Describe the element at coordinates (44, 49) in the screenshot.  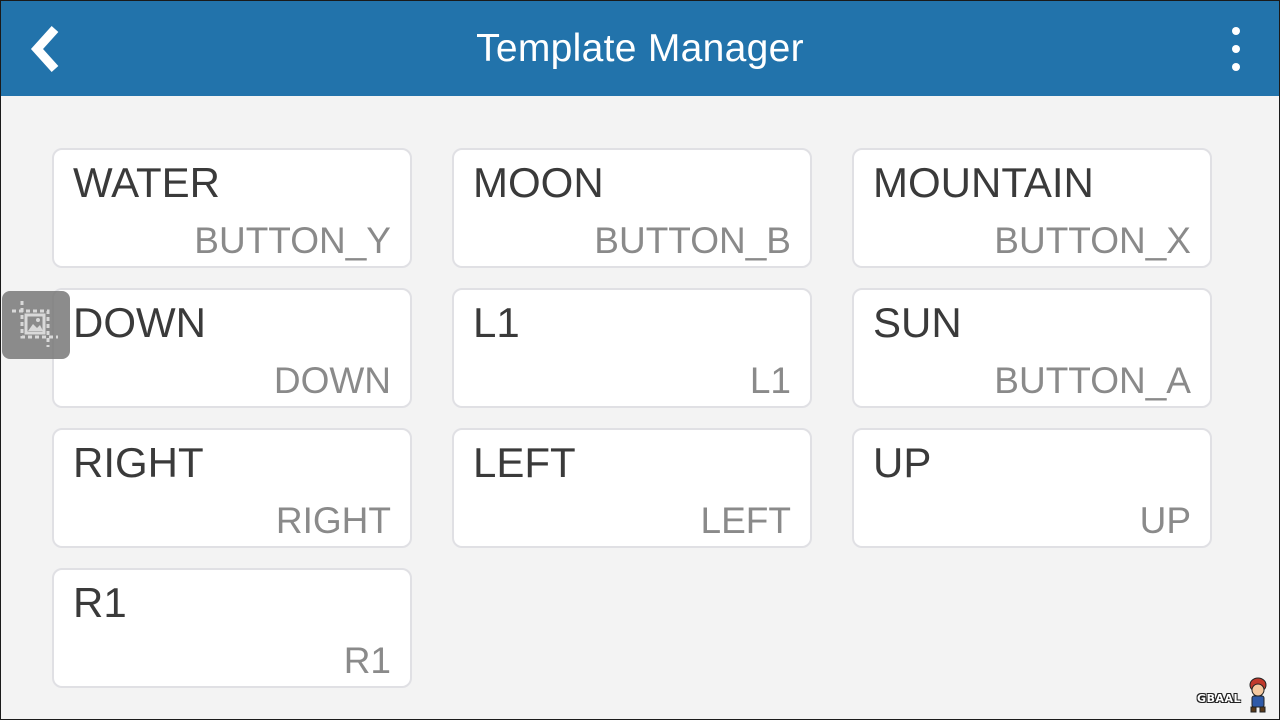
I see `chevron-left-icon` at that location.